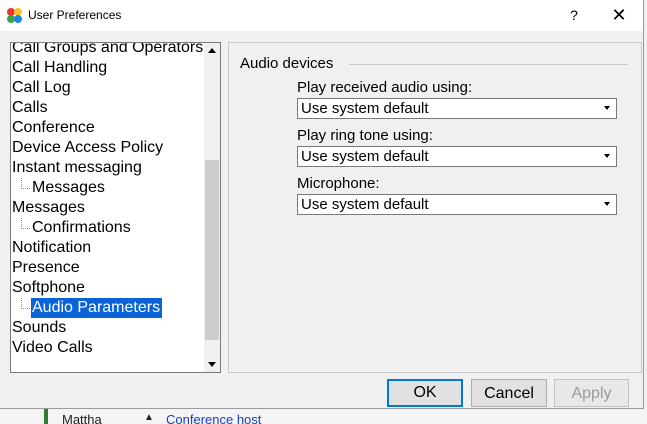  What do you see at coordinates (14, 15) in the screenshot?
I see `app-logo-icon` at bounding box center [14, 15].